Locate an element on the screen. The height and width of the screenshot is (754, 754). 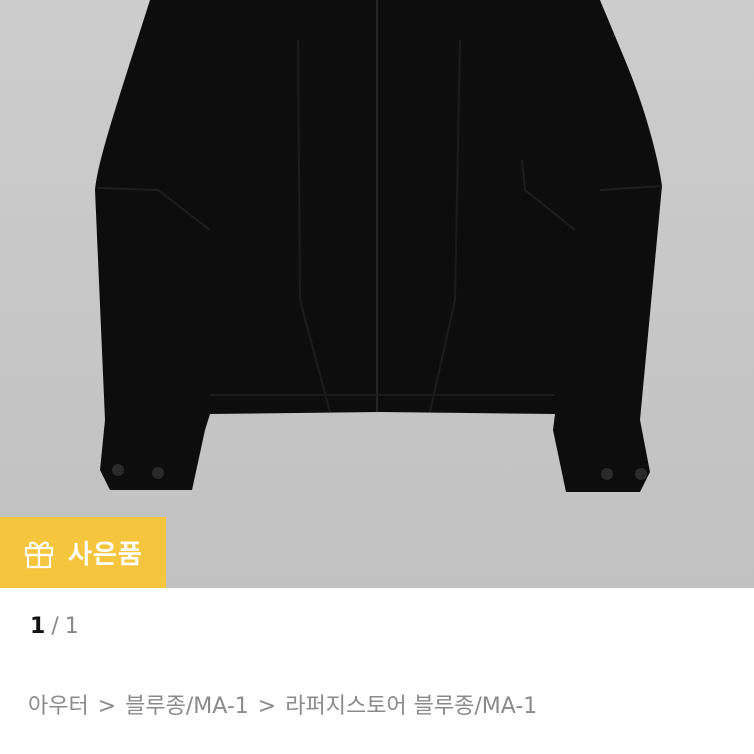
gift-badge: 사은품 is located at coordinates (83, 552).